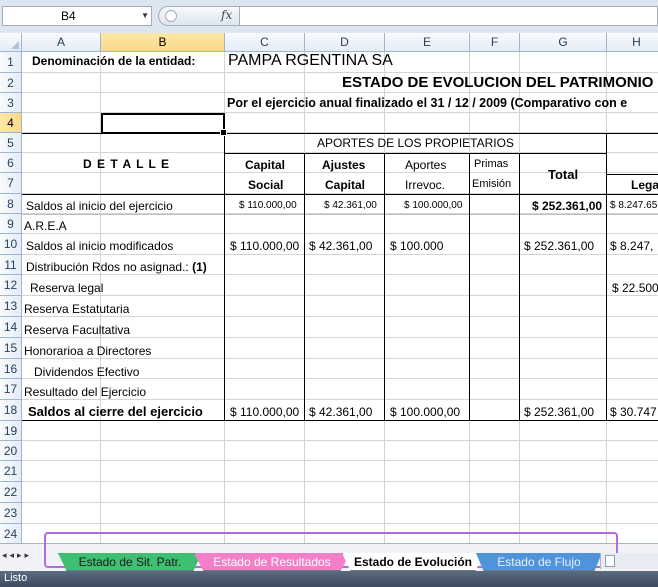 This screenshot has width=658, height=587. Describe the element at coordinates (265, 246) in the screenshot. I see `cell-c10: $ 110.000,00` at that location.